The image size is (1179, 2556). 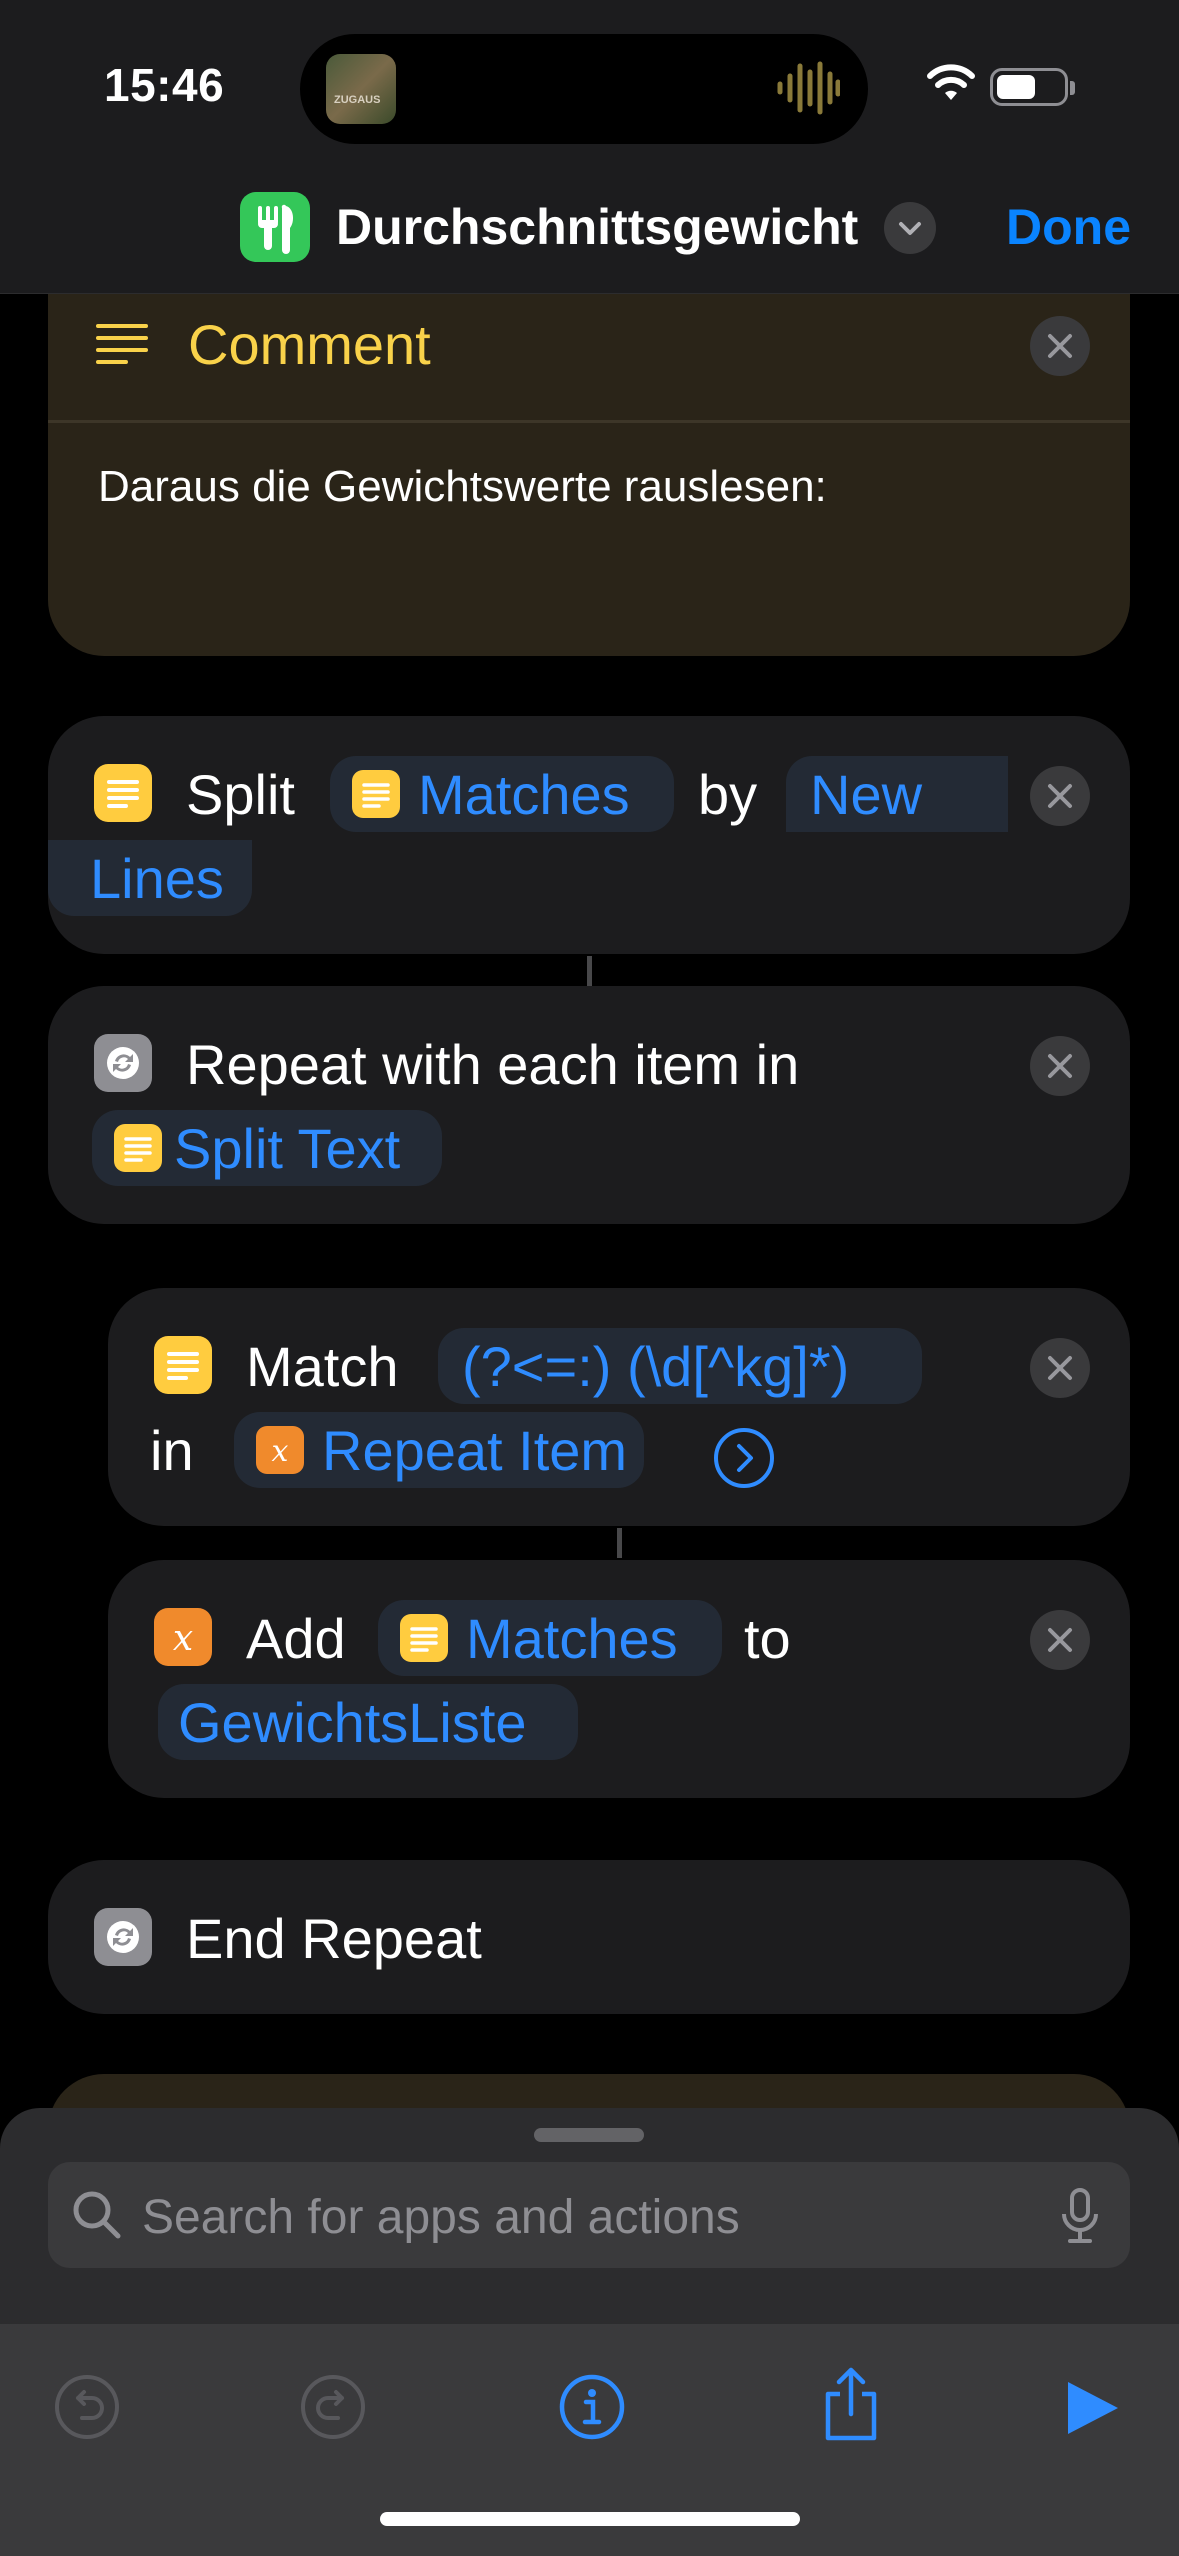 I want to click on shortcut-app-icon, so click(x=275, y=227).